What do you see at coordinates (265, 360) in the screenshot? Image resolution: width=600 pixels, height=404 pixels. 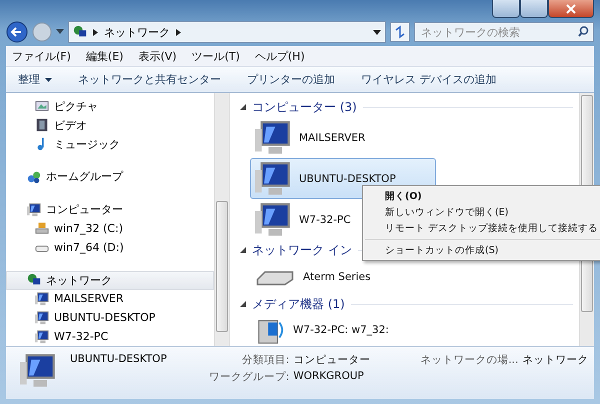 I see `field-label: 分類項目:` at bounding box center [265, 360].